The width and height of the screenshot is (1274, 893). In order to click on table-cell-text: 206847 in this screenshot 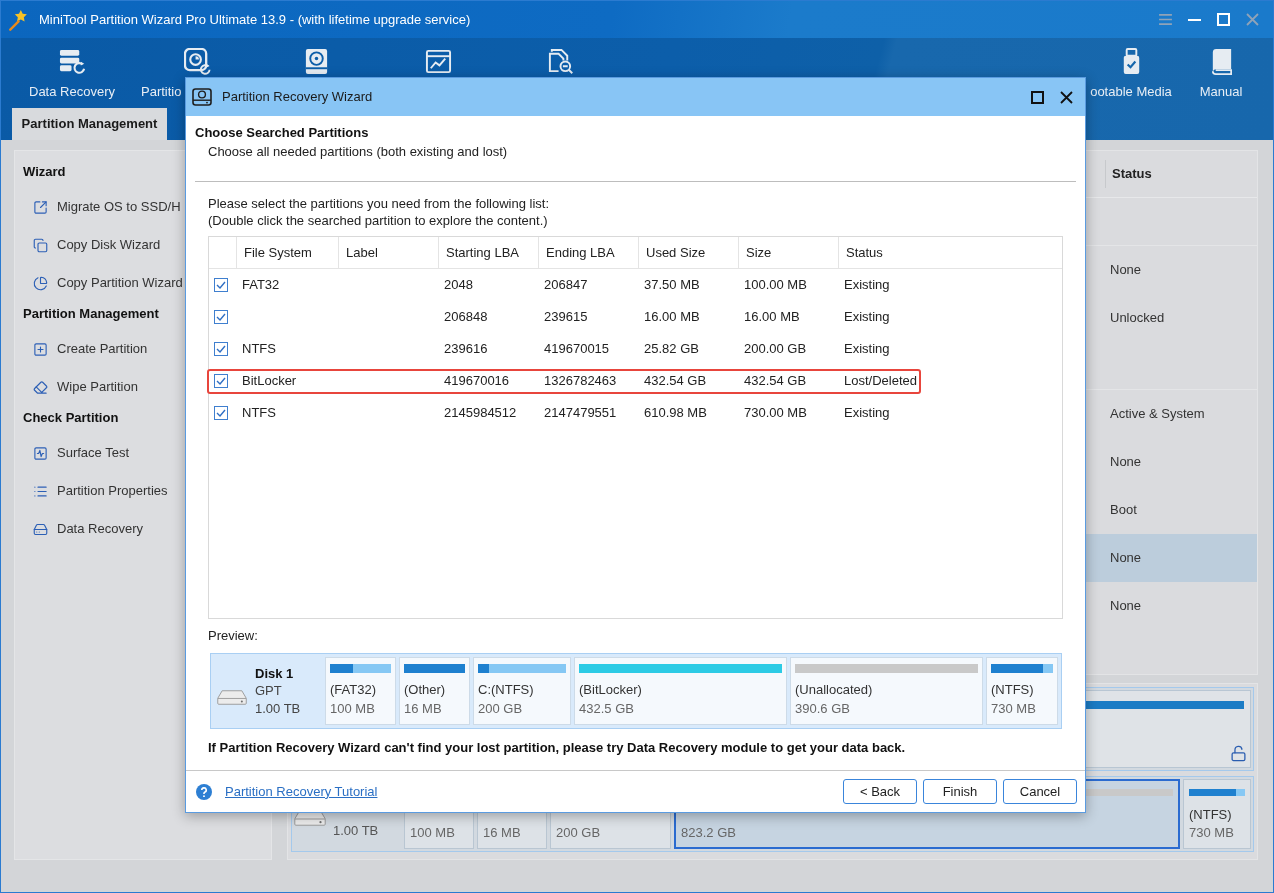, I will do `click(566, 285)`.